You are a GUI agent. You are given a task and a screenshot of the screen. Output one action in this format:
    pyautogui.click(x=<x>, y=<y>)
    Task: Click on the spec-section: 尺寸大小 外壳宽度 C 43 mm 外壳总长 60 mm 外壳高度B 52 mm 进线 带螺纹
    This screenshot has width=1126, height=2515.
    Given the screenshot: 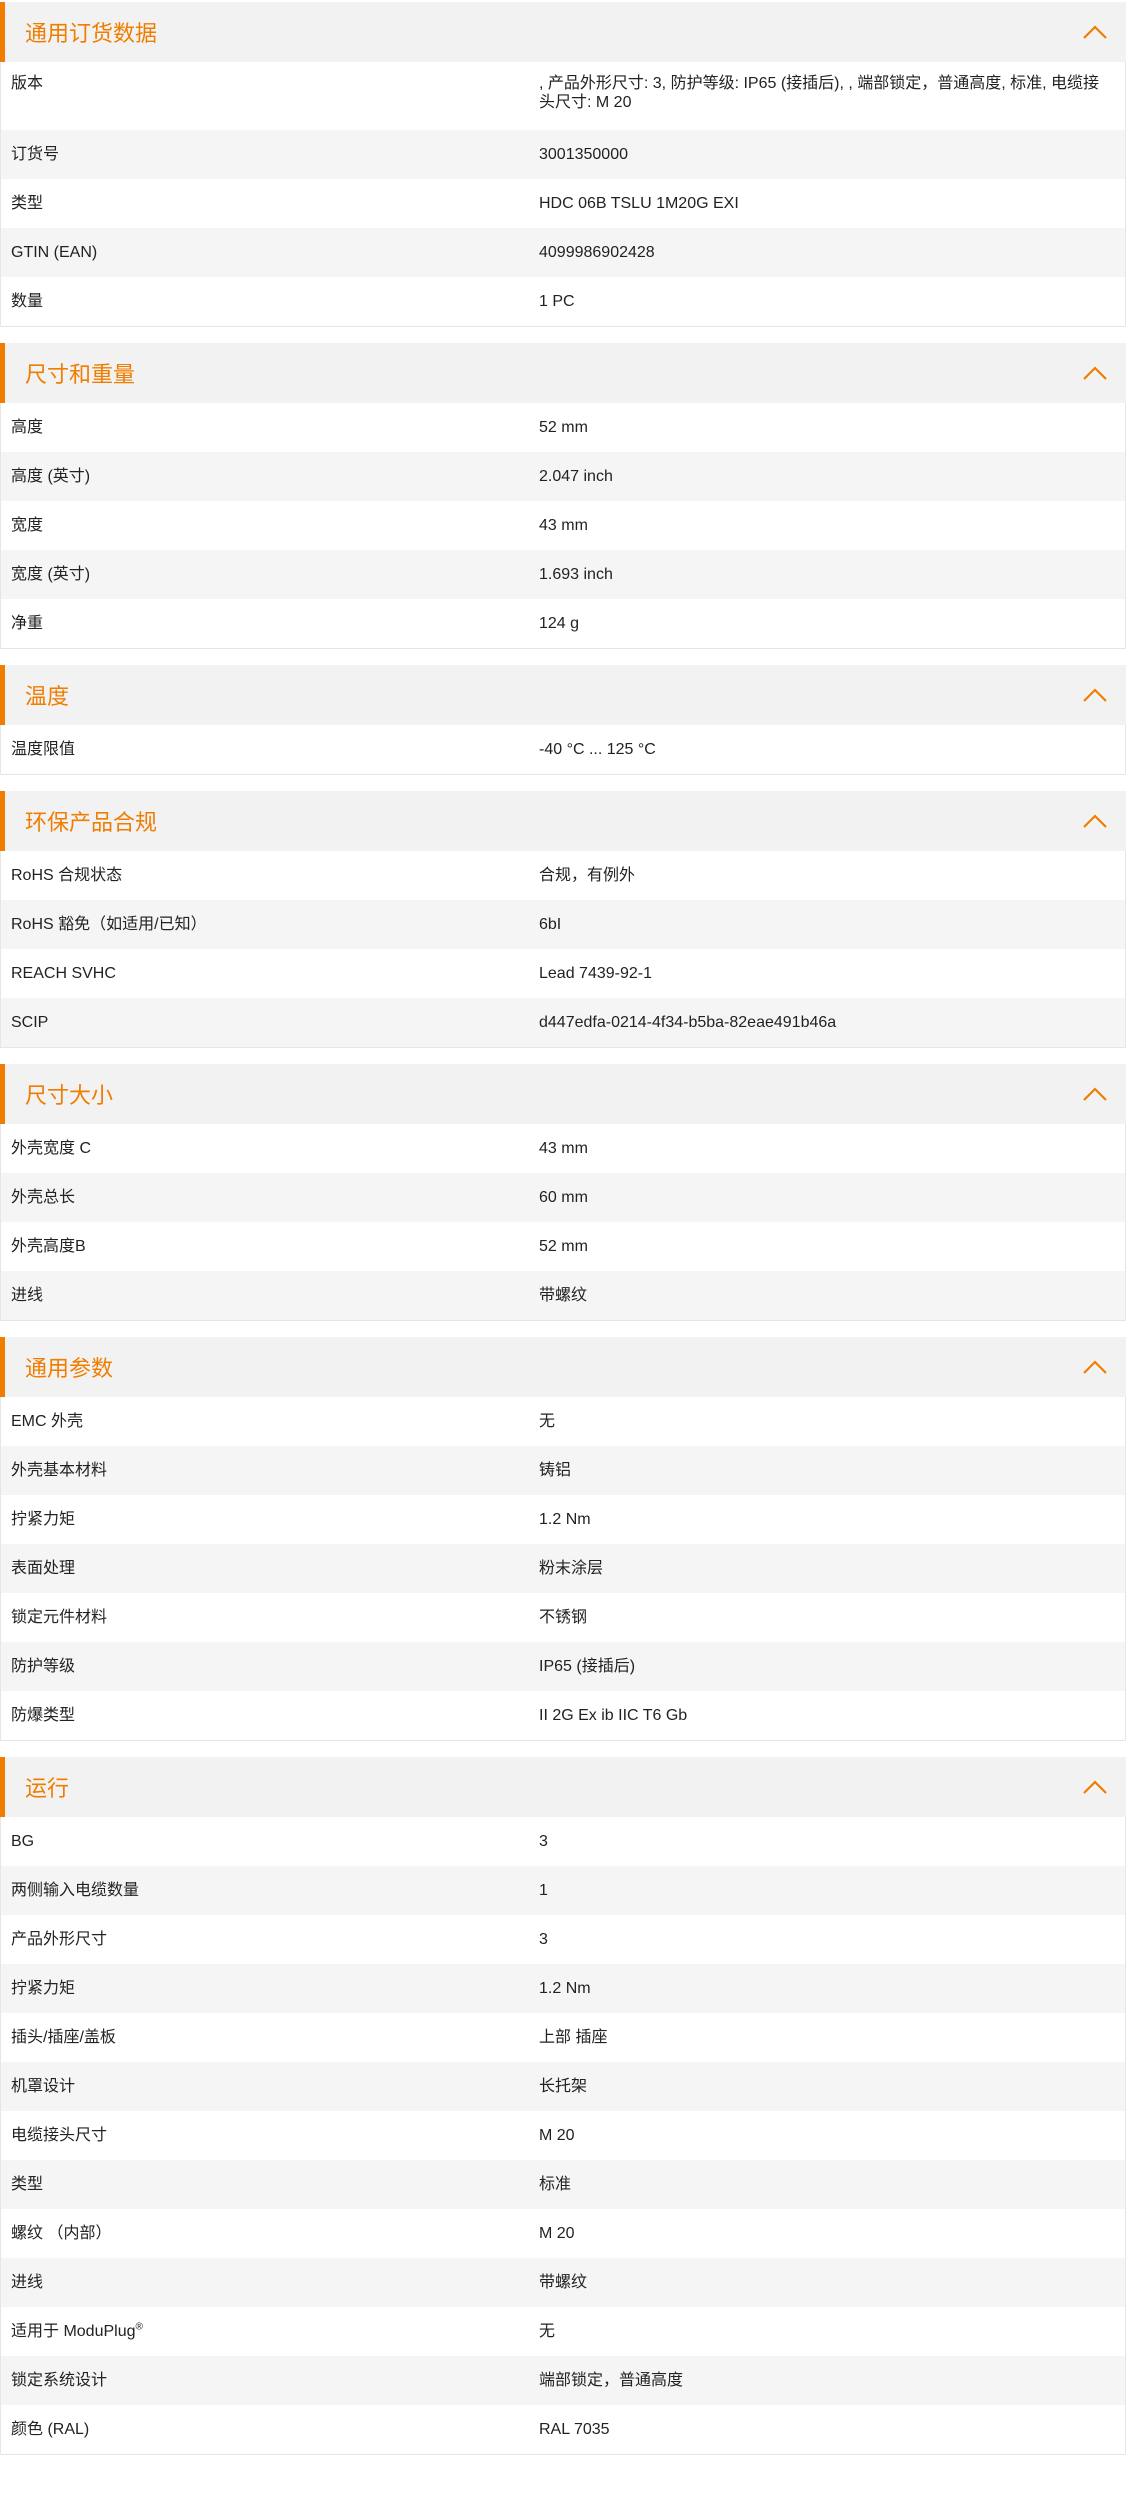 What is the action you would take?
    pyautogui.click(x=563, y=1192)
    